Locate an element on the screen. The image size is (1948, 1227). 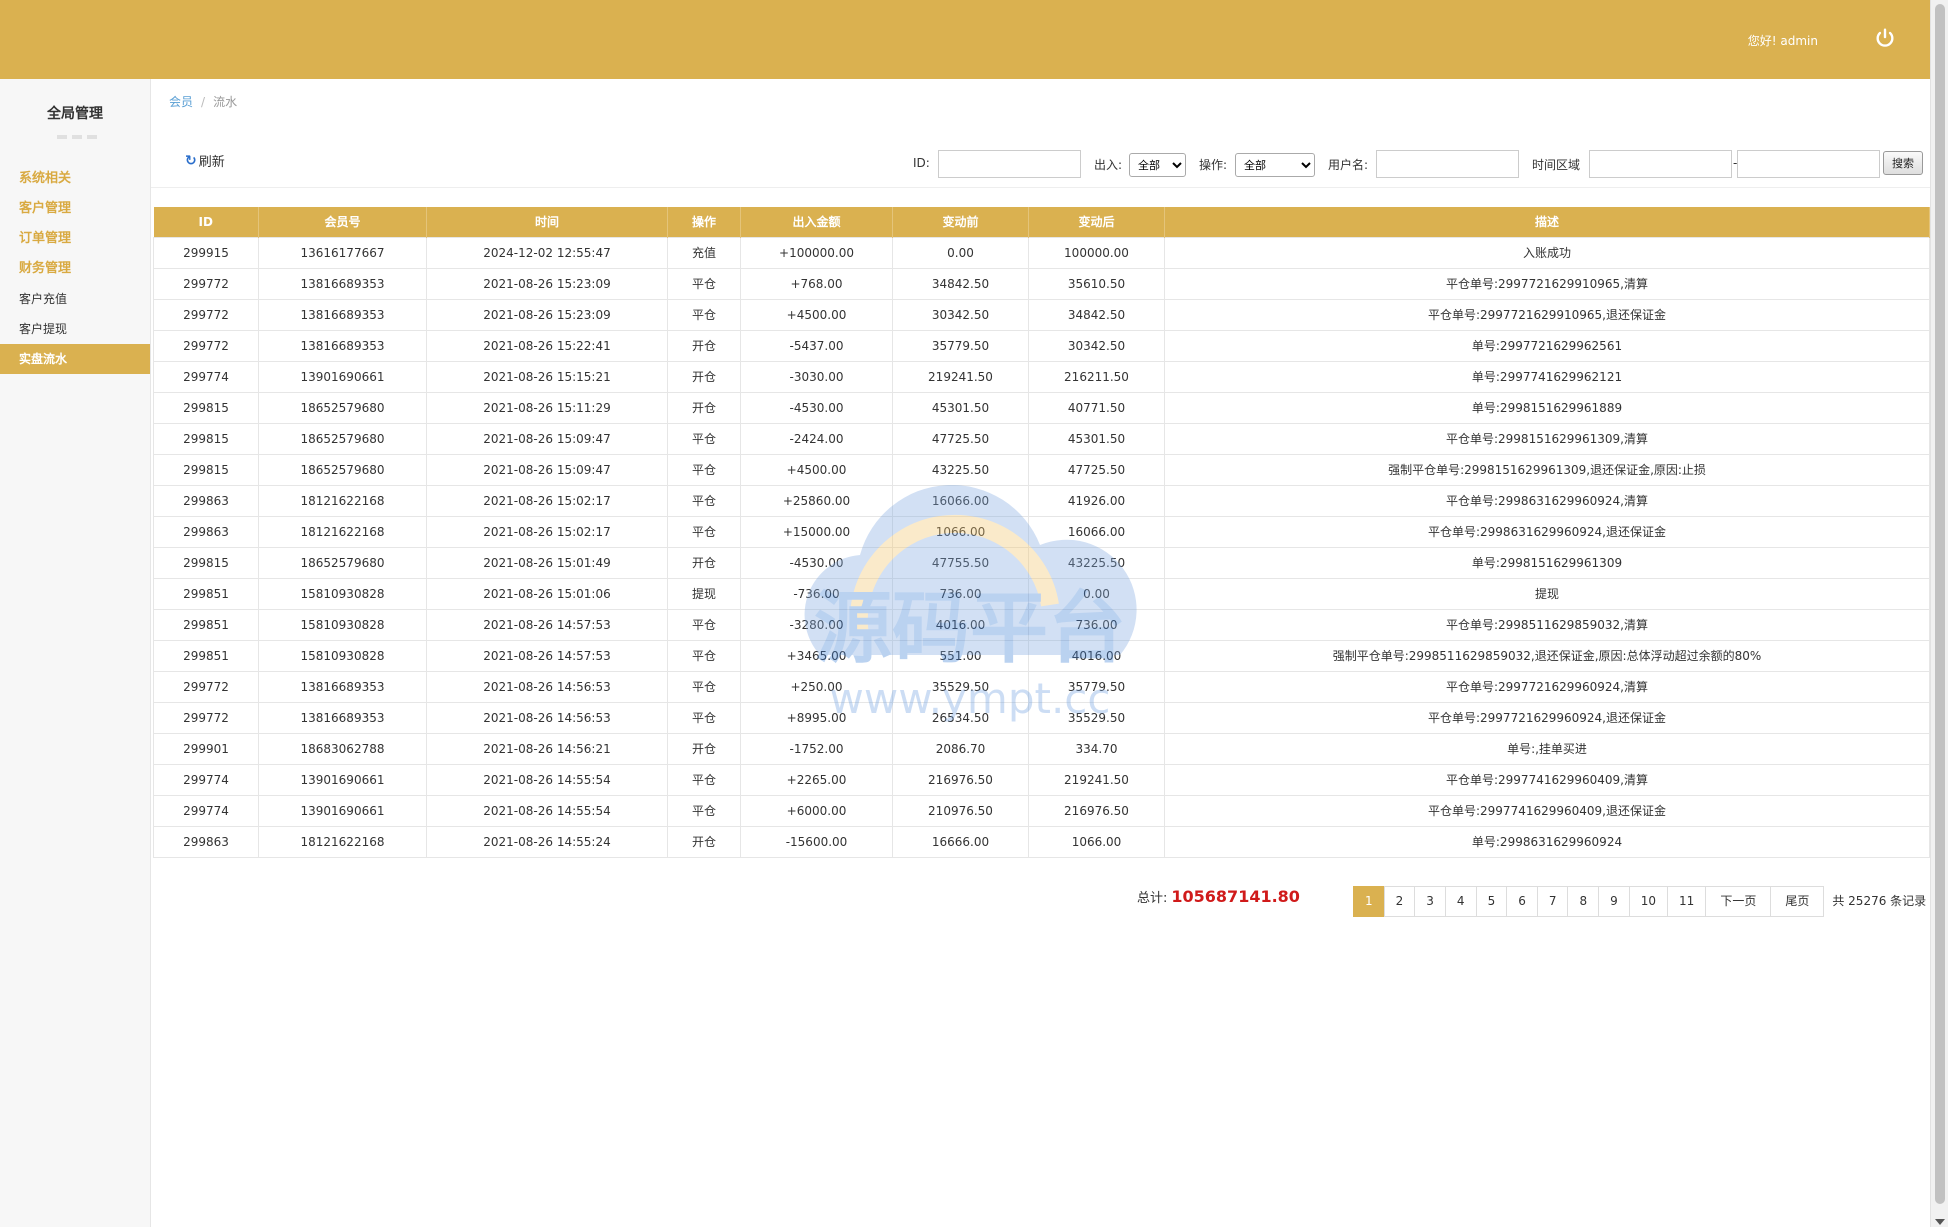
cell-id: 299815 is located at coordinates (206, 407).